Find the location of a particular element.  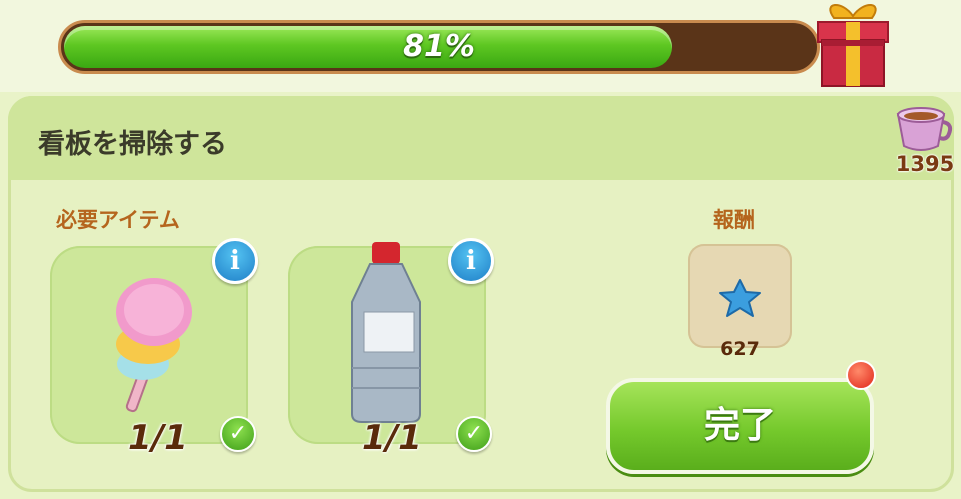

complete-button: 完了 is located at coordinates (740, 426).